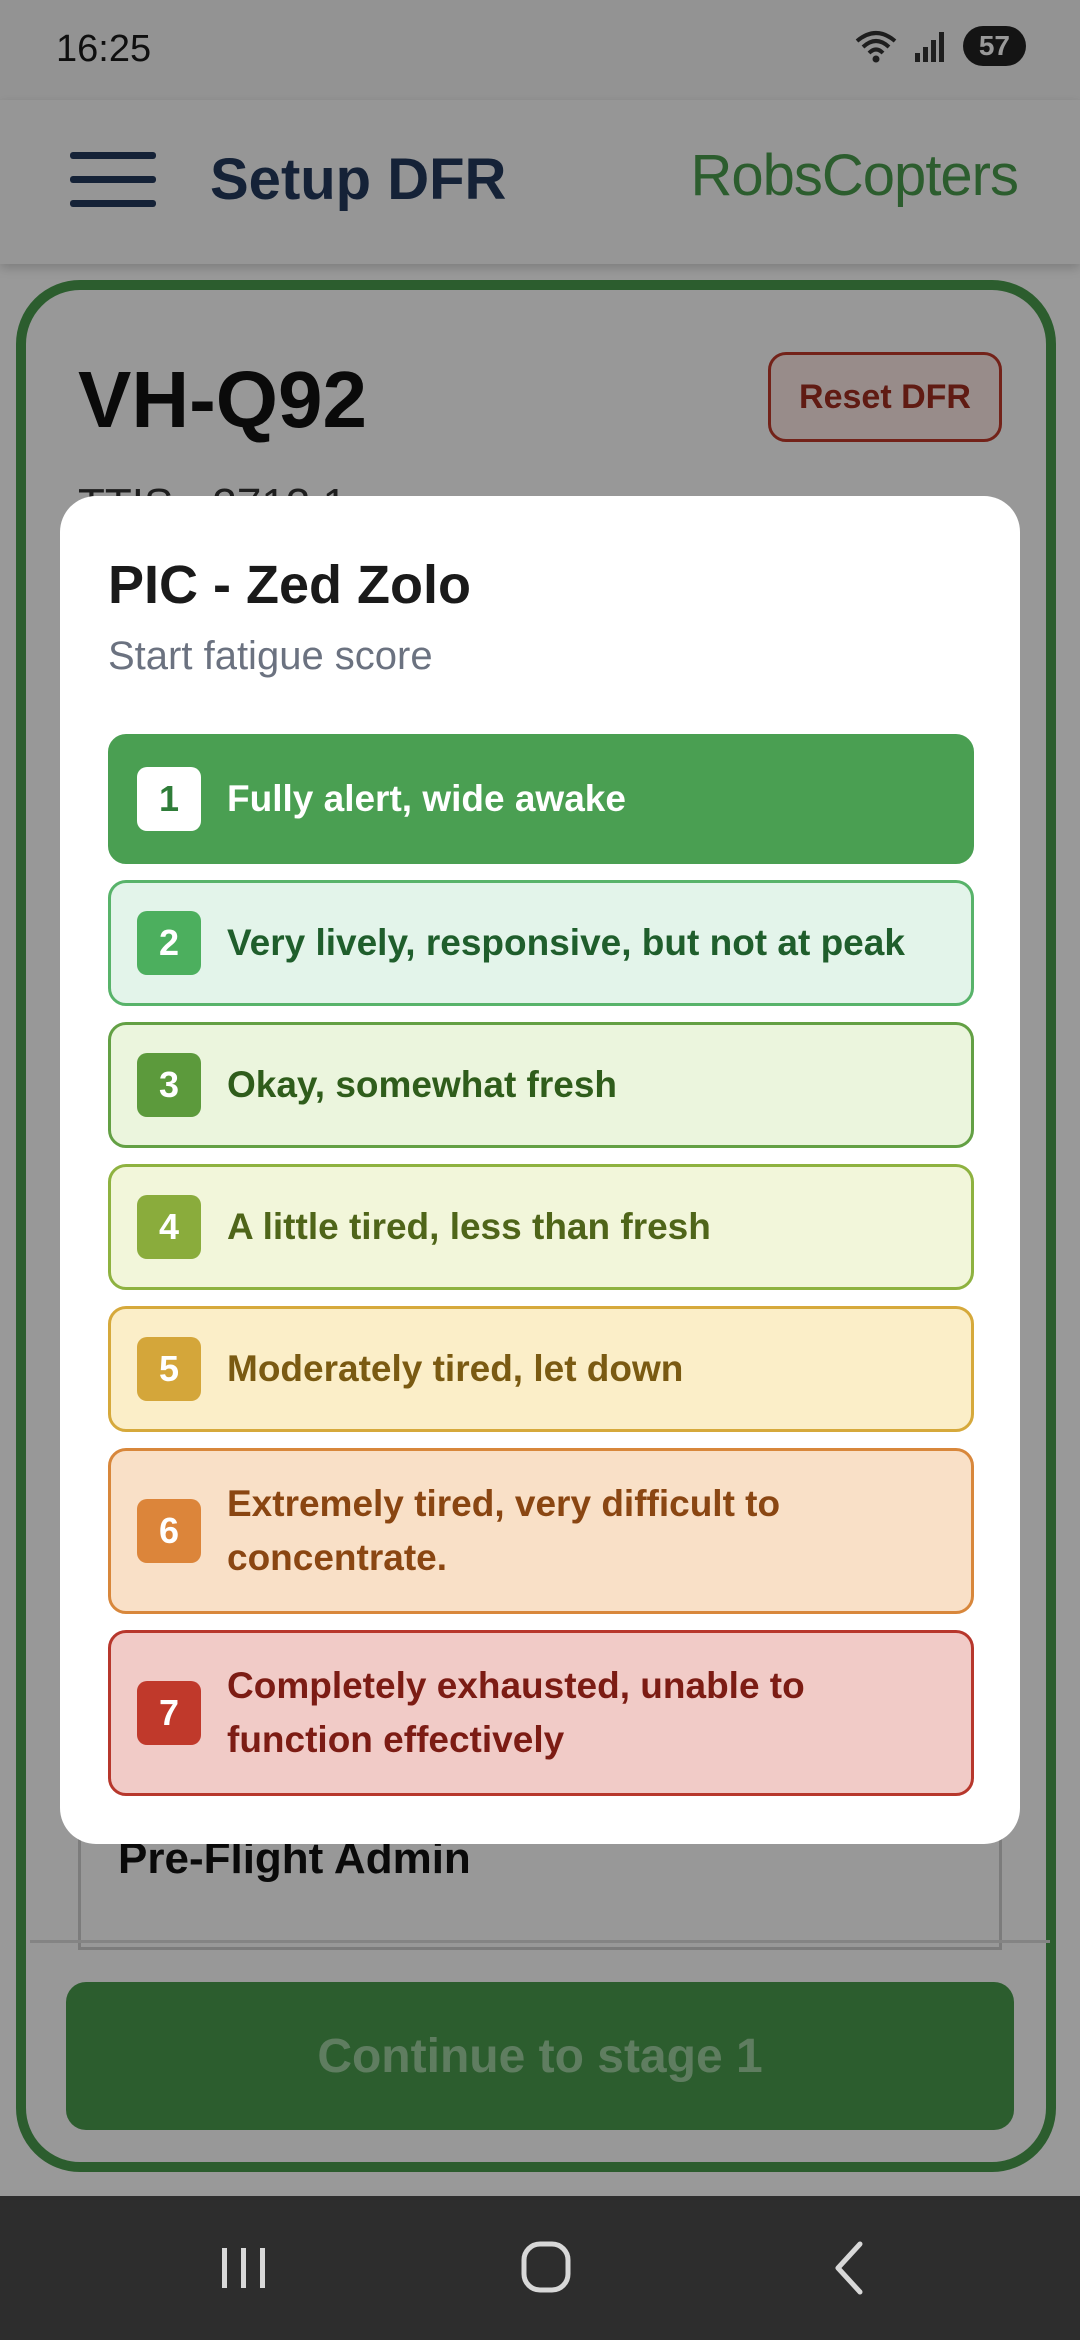 The height and width of the screenshot is (2340, 1080). What do you see at coordinates (169, 1085) in the screenshot?
I see `score-badge: 3` at bounding box center [169, 1085].